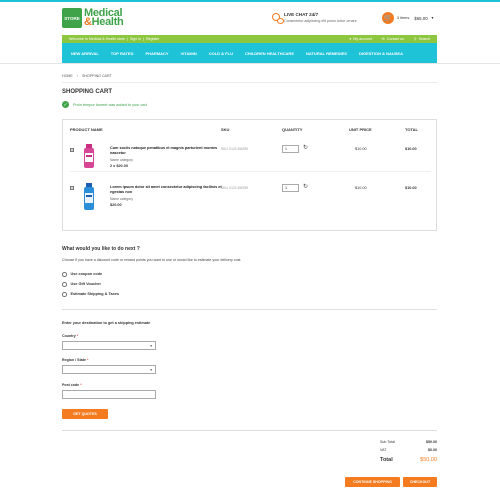 The height and width of the screenshot is (500, 500). What do you see at coordinates (109, 394) in the screenshot?
I see `postcode-input` at bounding box center [109, 394].